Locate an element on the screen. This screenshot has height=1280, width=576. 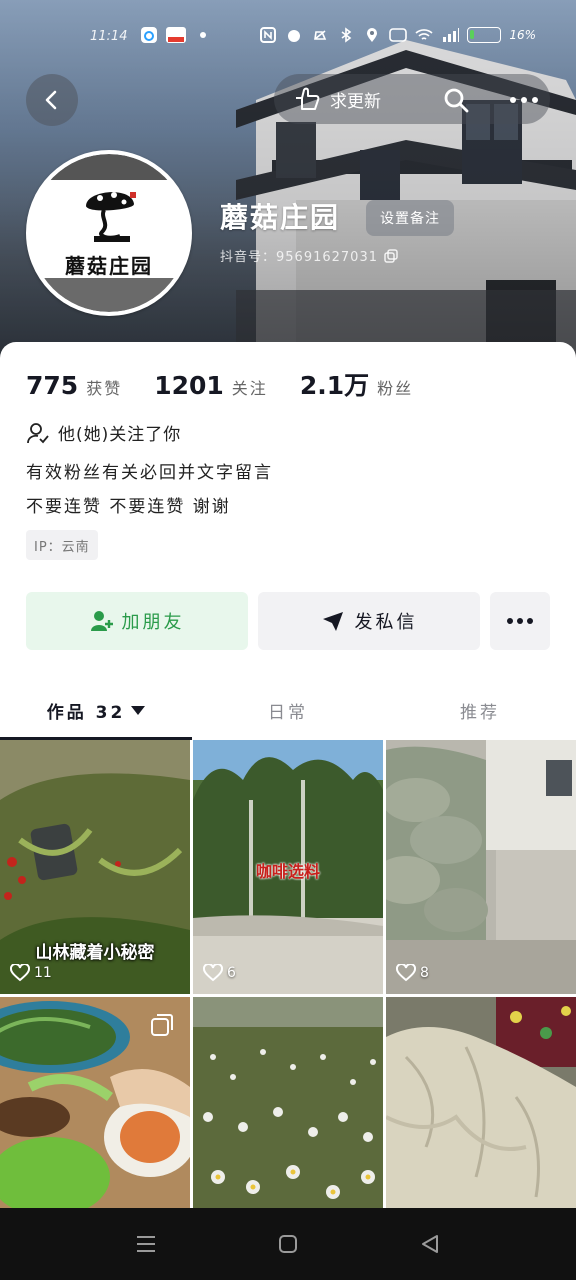
send-message-button: 发私信 is located at coordinates (369, 621).